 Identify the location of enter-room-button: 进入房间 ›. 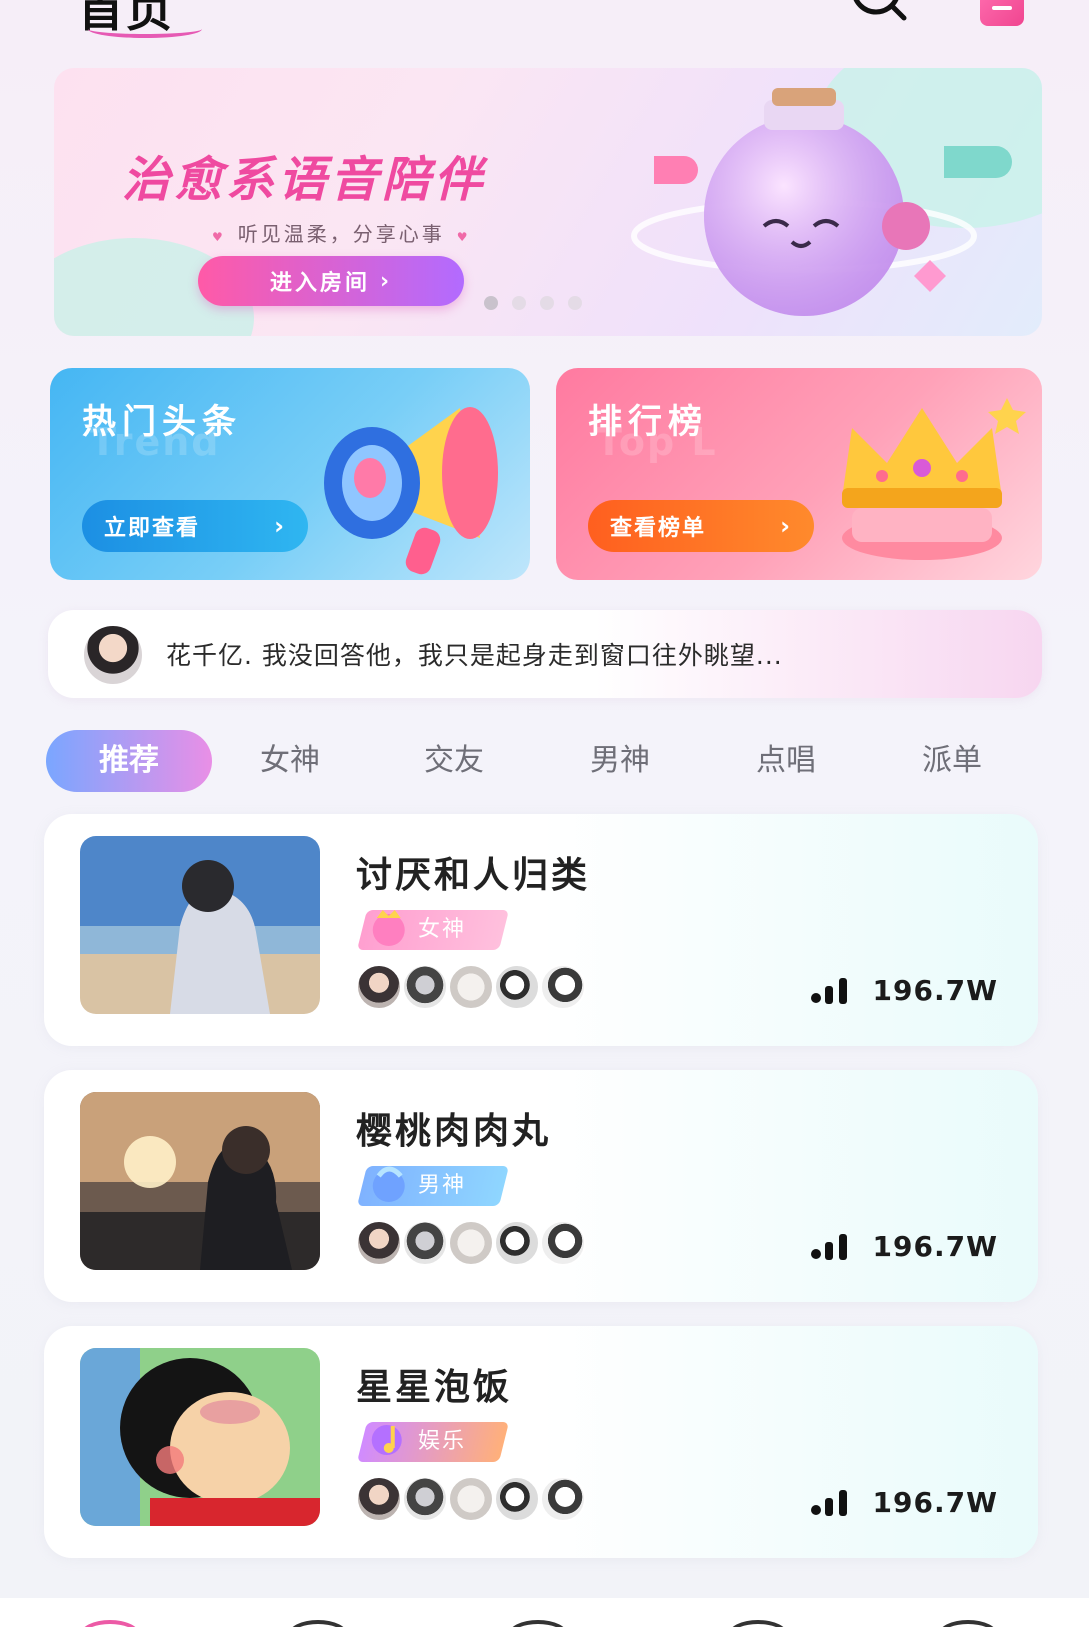
(331, 281).